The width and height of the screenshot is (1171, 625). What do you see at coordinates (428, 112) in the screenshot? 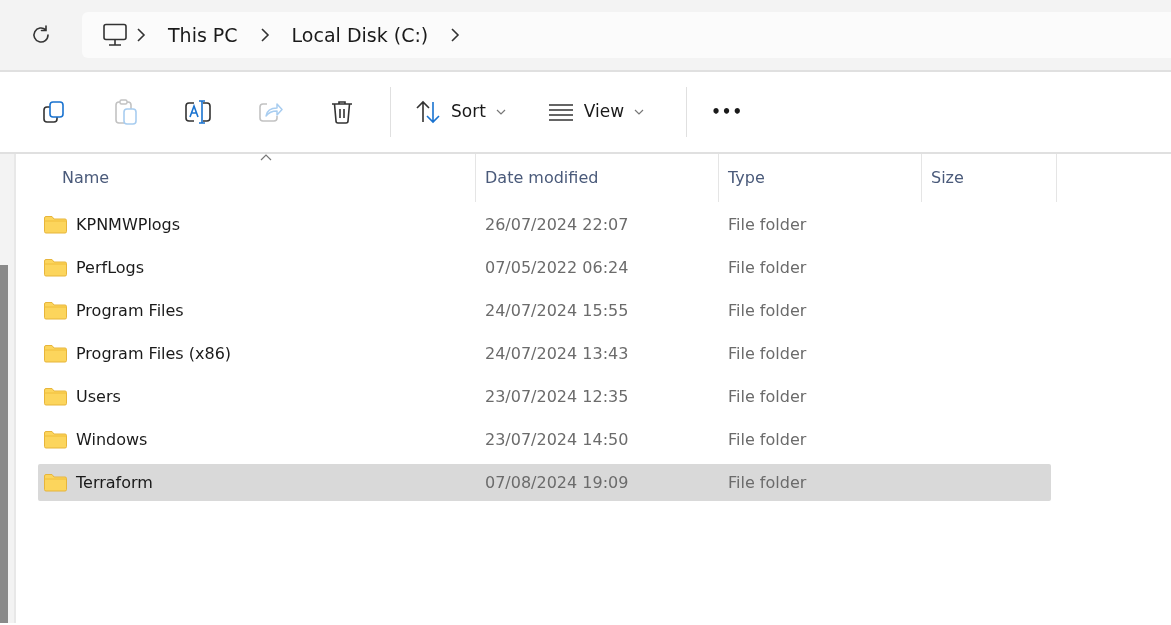
I see `sort-arrows-icon` at bounding box center [428, 112].